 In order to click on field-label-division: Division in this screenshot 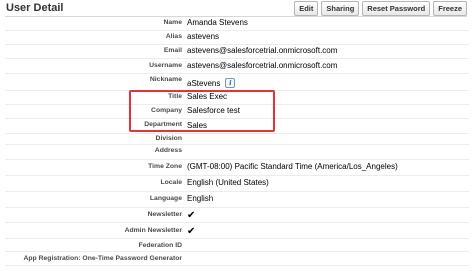, I will do `click(168, 138)`.